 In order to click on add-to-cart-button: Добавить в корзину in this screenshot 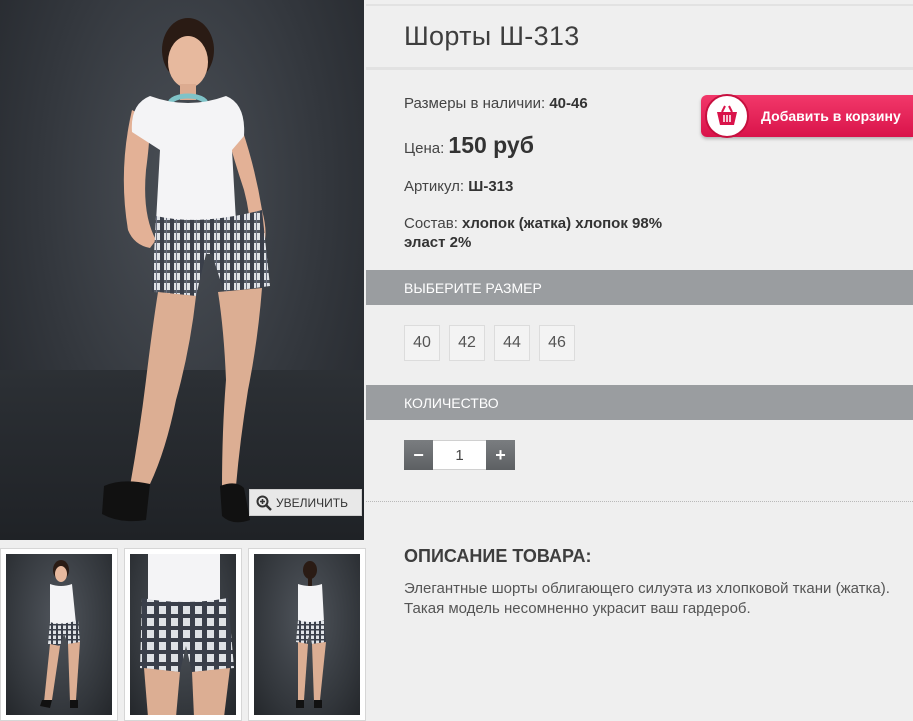, I will do `click(807, 116)`.